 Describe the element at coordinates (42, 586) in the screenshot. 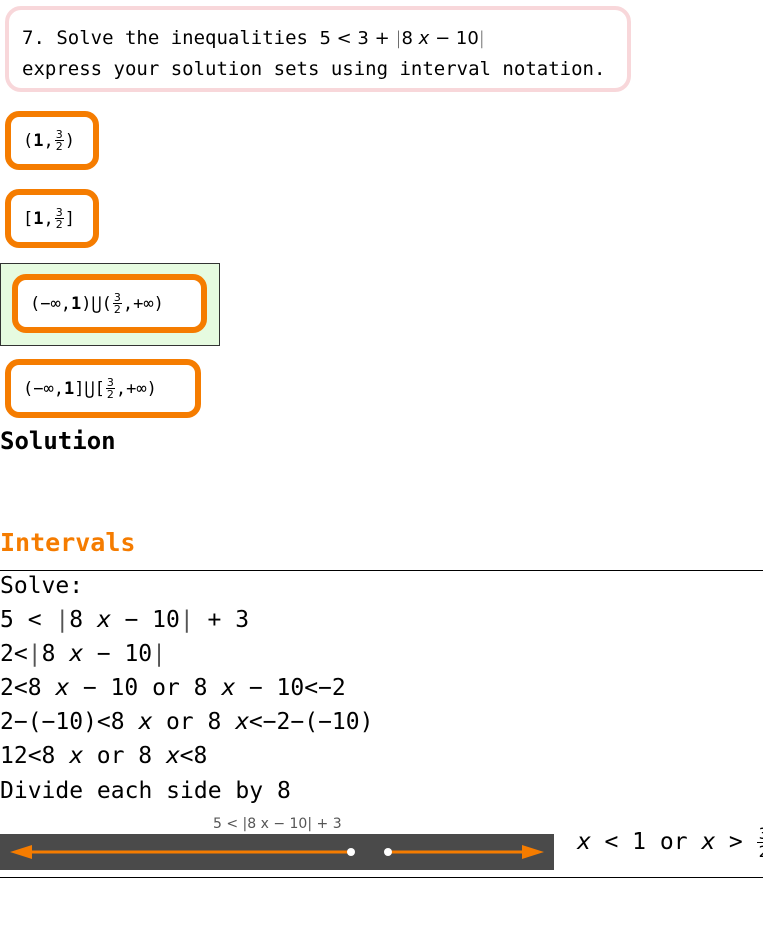

I see `step-solve: Solve:` at that location.